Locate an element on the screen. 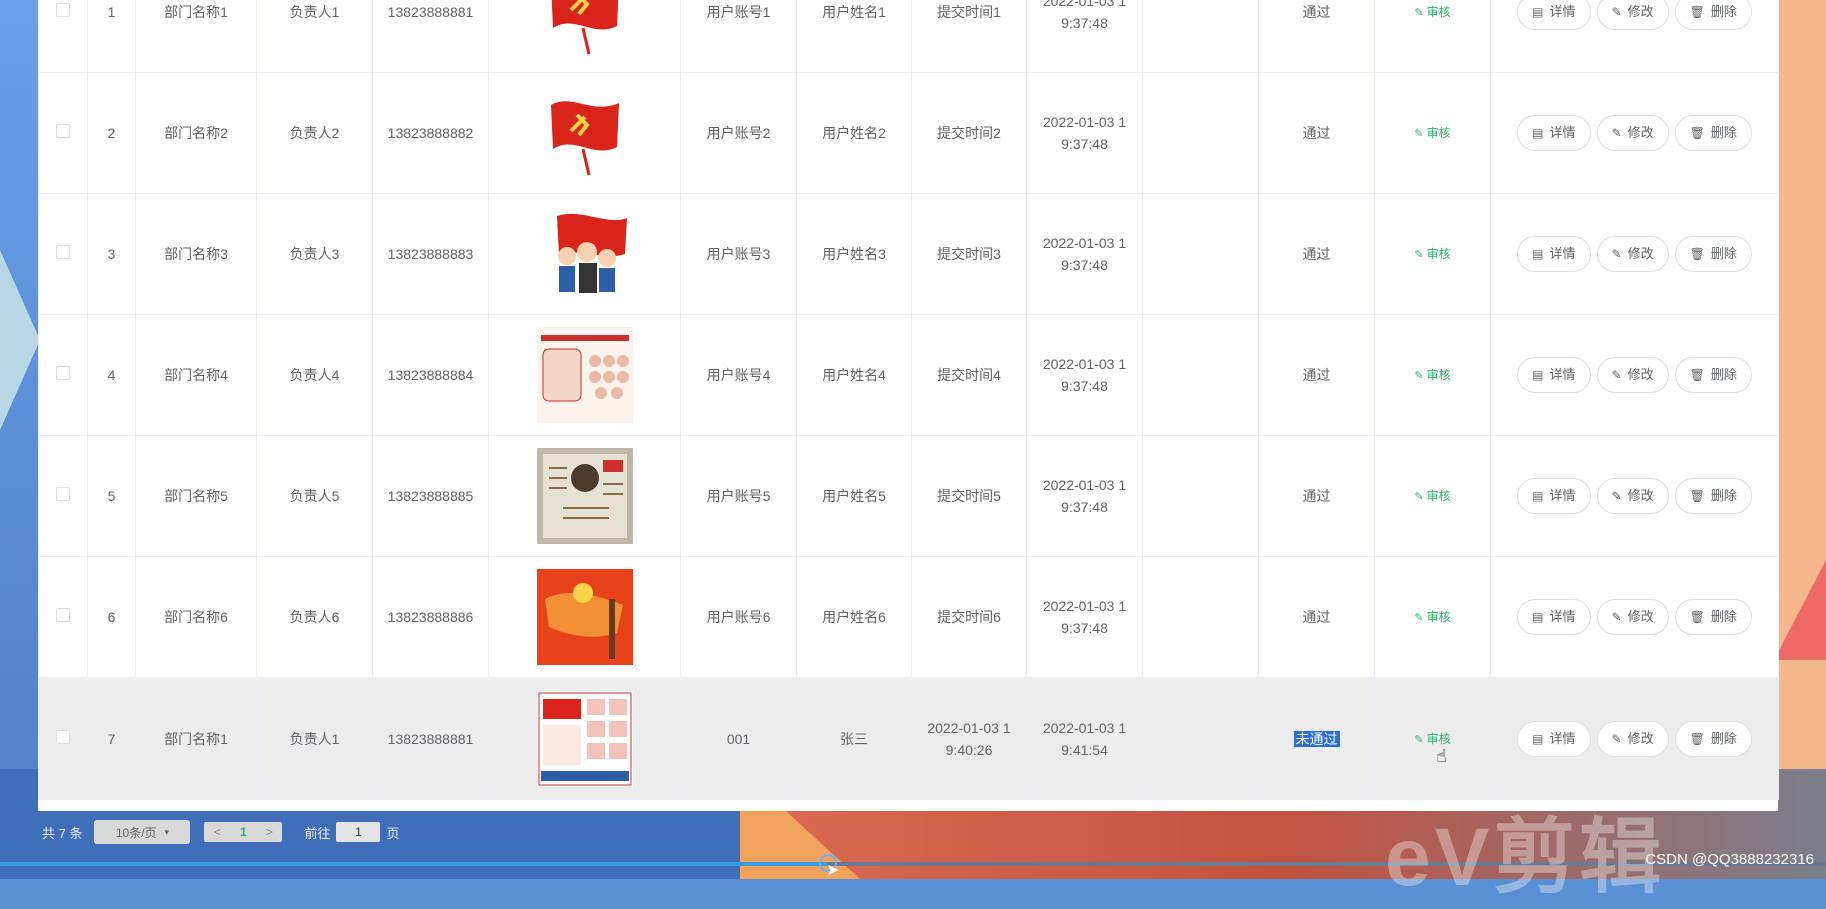 This screenshot has height=909, width=1826. pagination: 共 7 条 10条/页 ▾ < 1 > 前往 1 页 is located at coordinates (221, 832).